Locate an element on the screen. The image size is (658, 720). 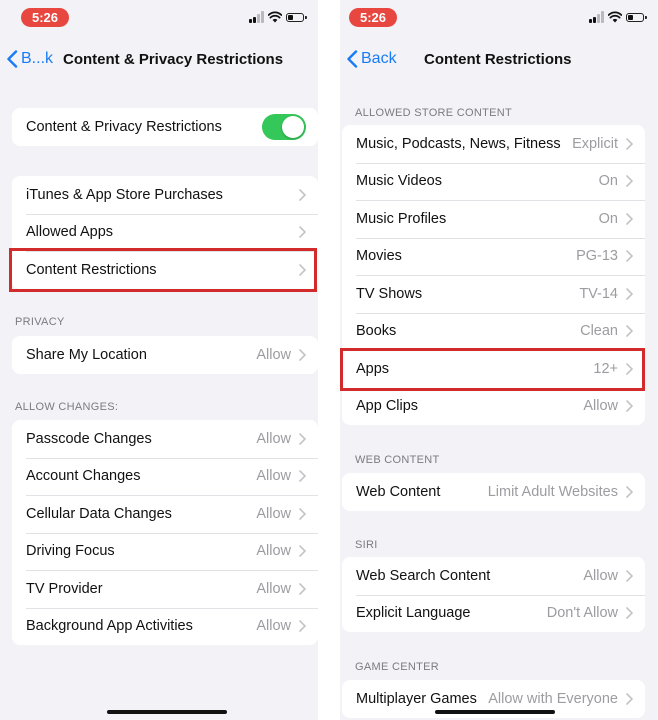
row-label: Allowed Apps is located at coordinates (70, 232).